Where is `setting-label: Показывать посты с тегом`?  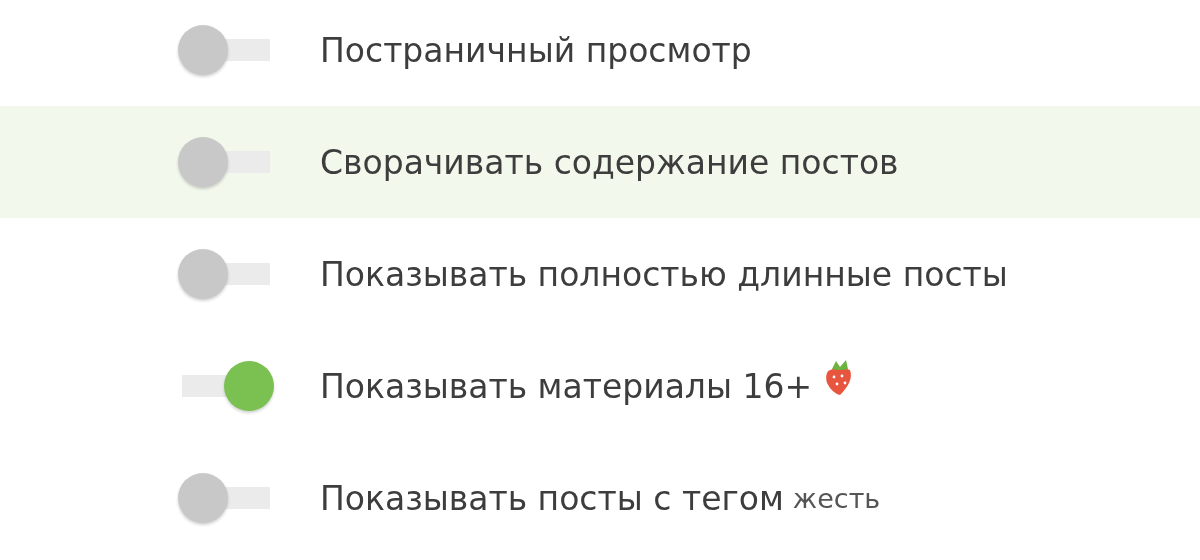 setting-label: Показывать посты с тегом is located at coordinates (552, 498).